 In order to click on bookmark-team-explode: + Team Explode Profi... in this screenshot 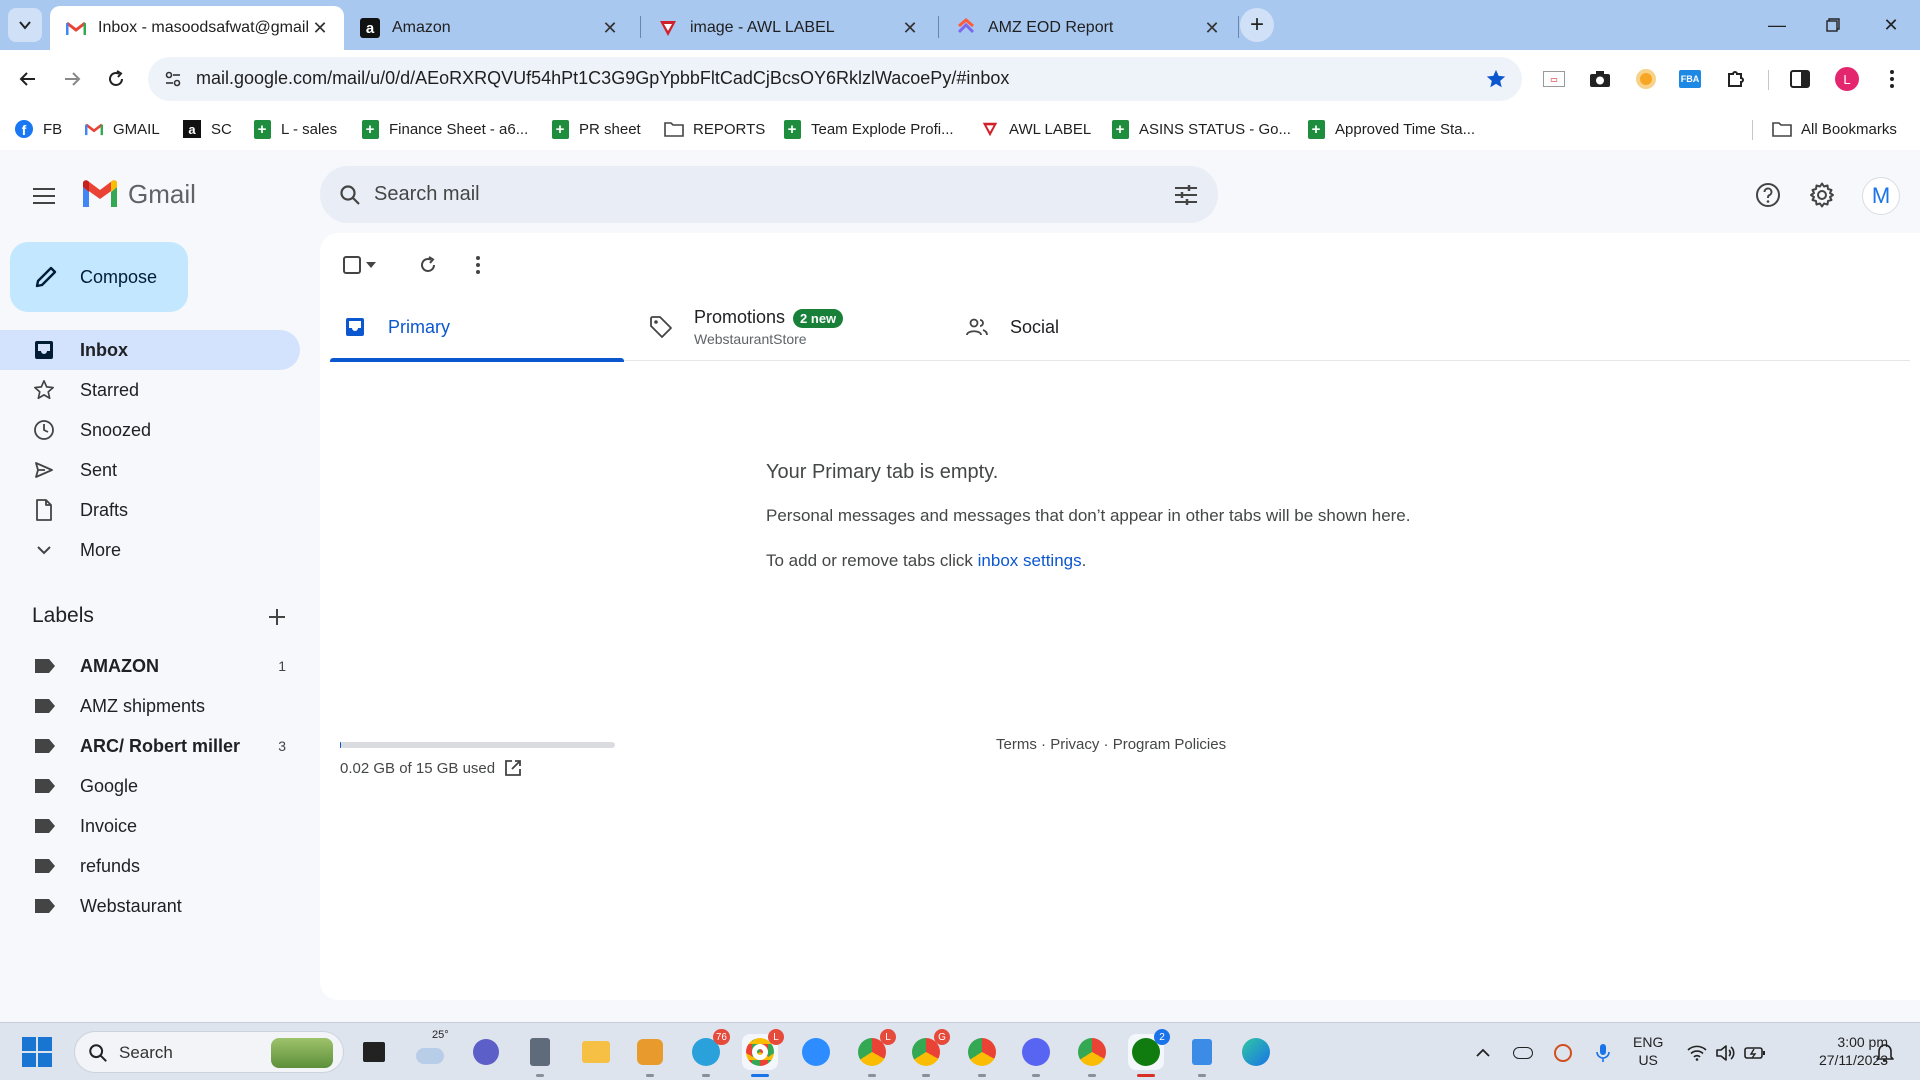, I will do `click(868, 129)`.